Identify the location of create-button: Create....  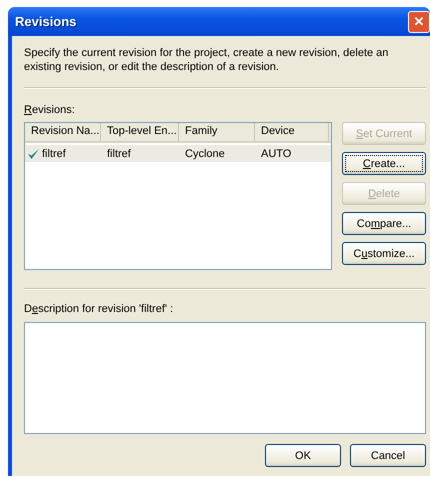
(384, 163).